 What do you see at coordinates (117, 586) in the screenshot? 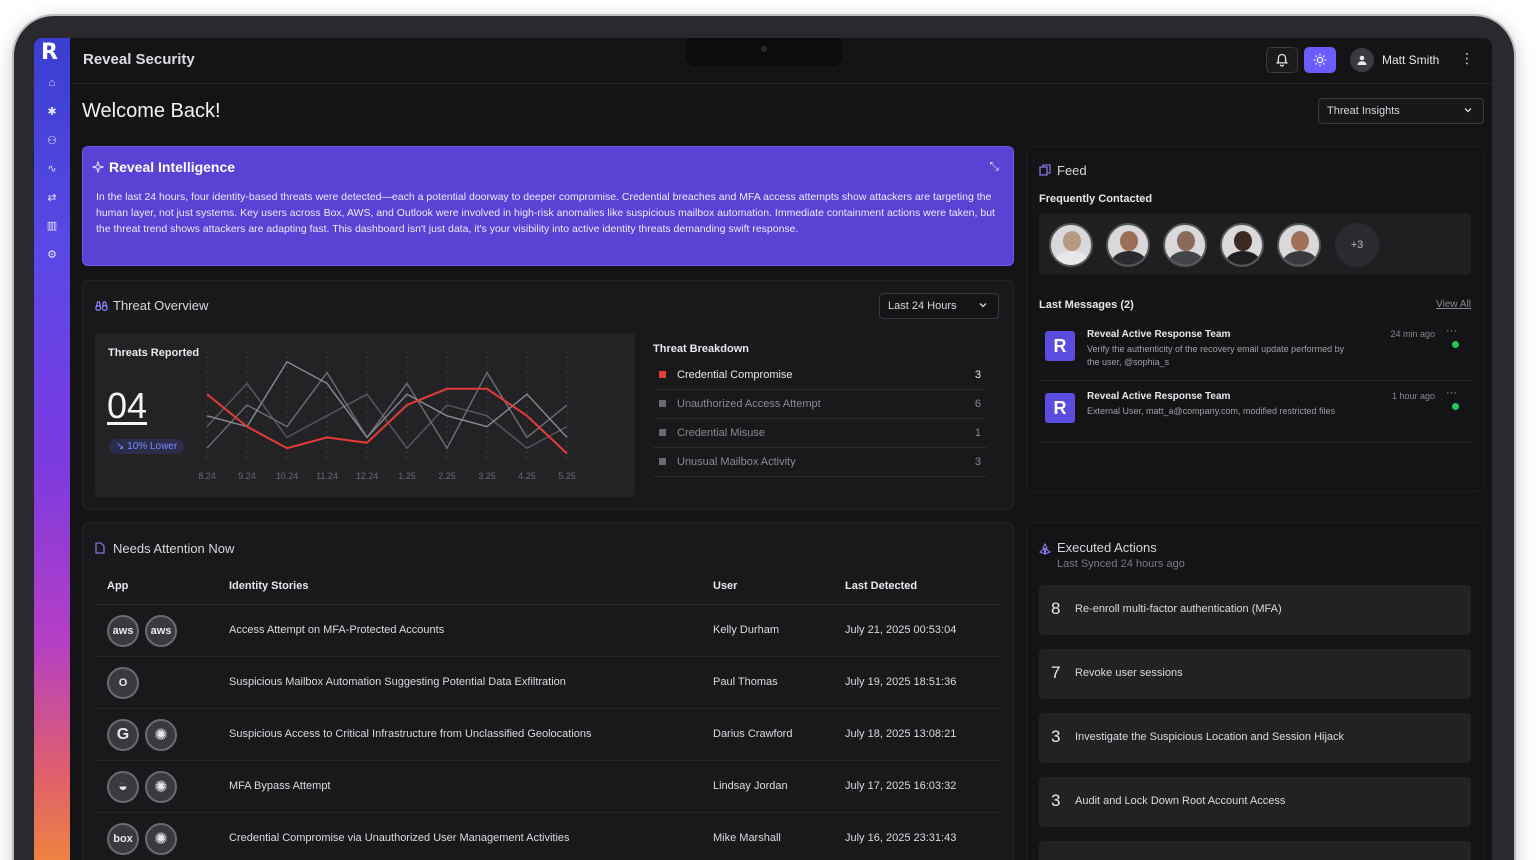
I see `column-header: App` at bounding box center [117, 586].